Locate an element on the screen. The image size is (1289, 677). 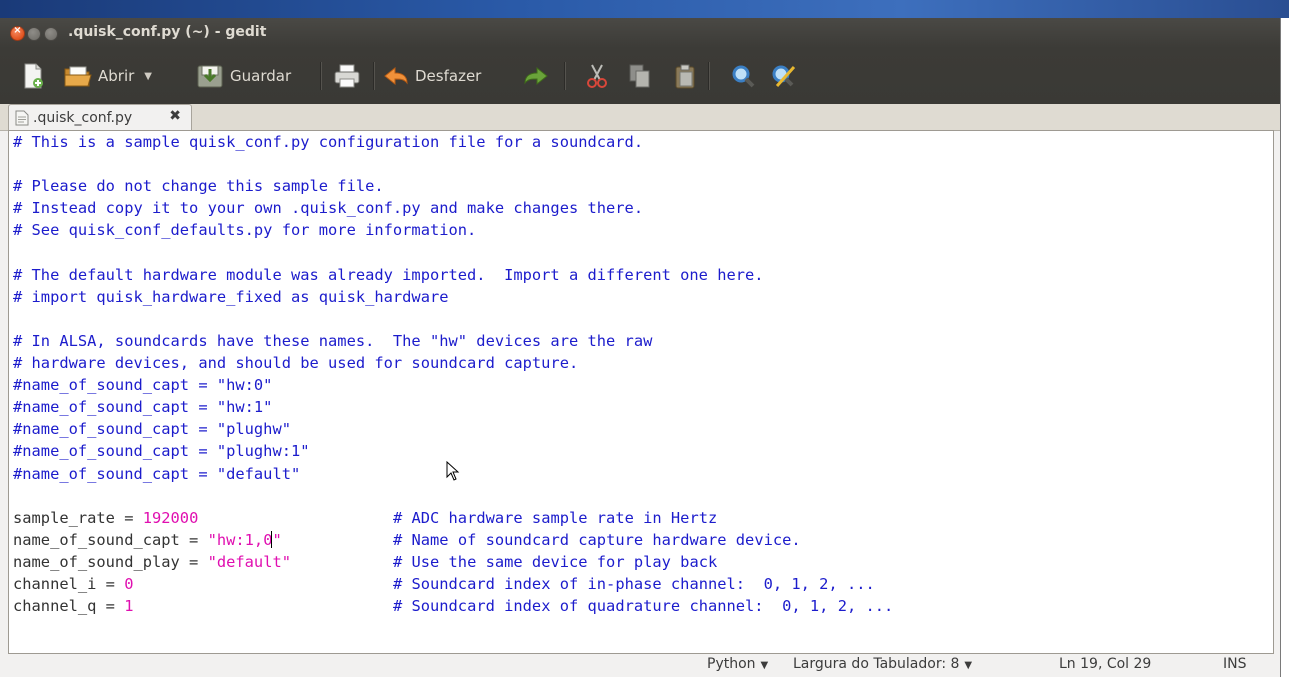
code-token-comment: #name_of_sound_capt = "plughw:1" is located at coordinates (161, 451).